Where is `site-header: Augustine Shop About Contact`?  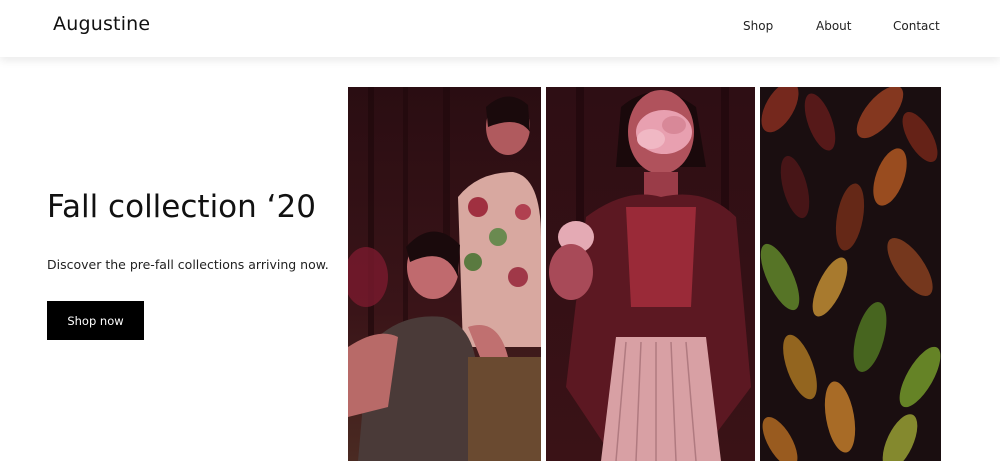 site-header: Augustine Shop About Contact is located at coordinates (500, 28).